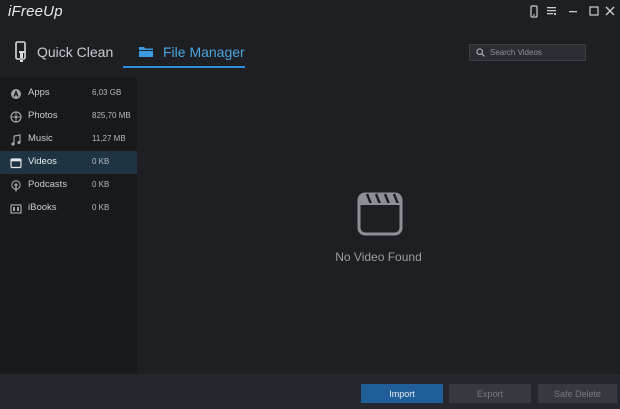 This screenshot has width=620, height=409. Describe the element at coordinates (552, 11) in the screenshot. I see `menu-icon` at that location.